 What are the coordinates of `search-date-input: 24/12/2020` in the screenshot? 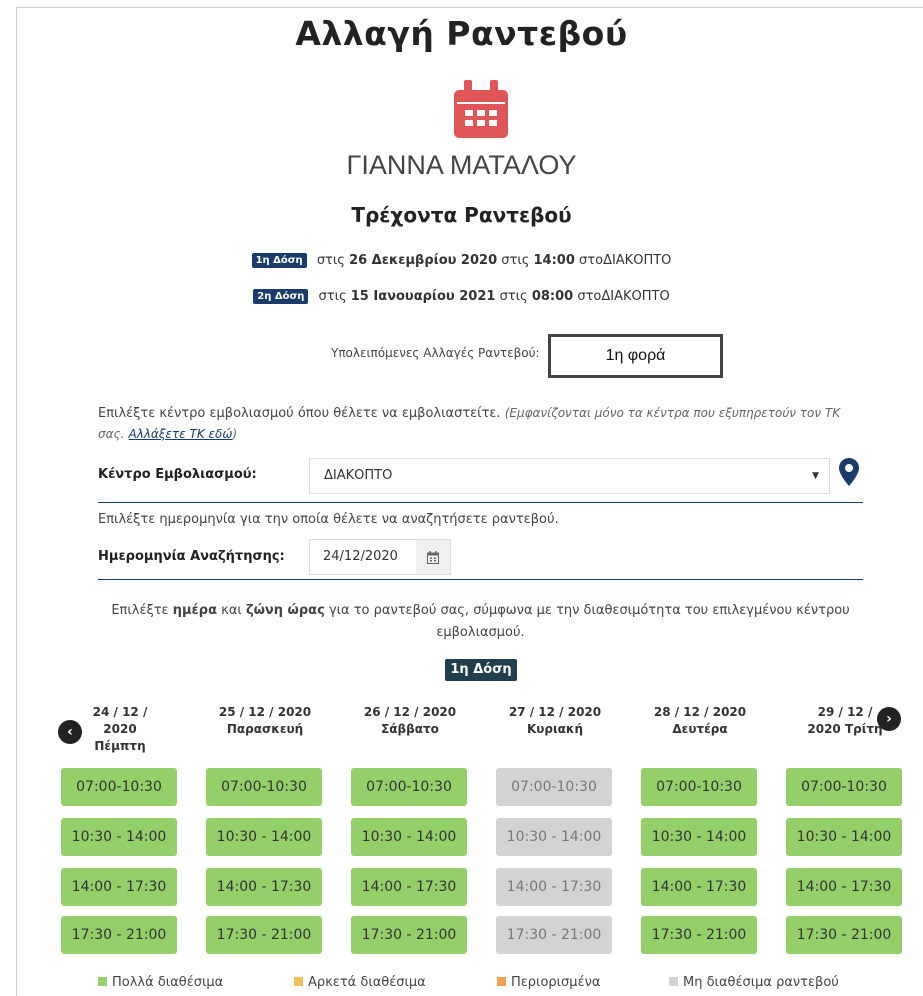 It's located at (380, 557).